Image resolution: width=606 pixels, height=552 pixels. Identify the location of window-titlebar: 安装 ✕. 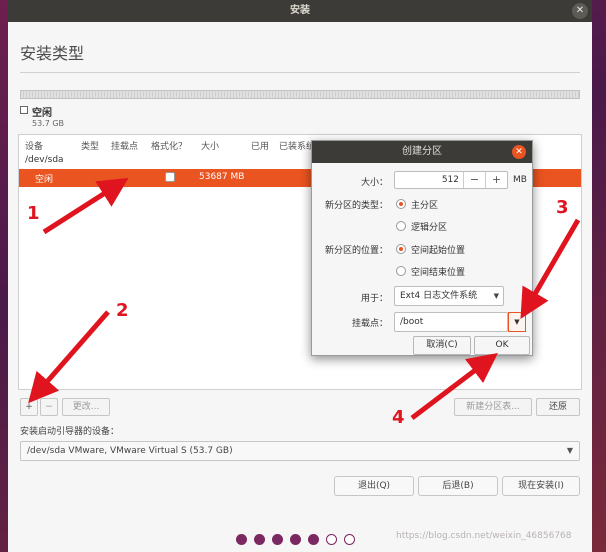
(300, 11).